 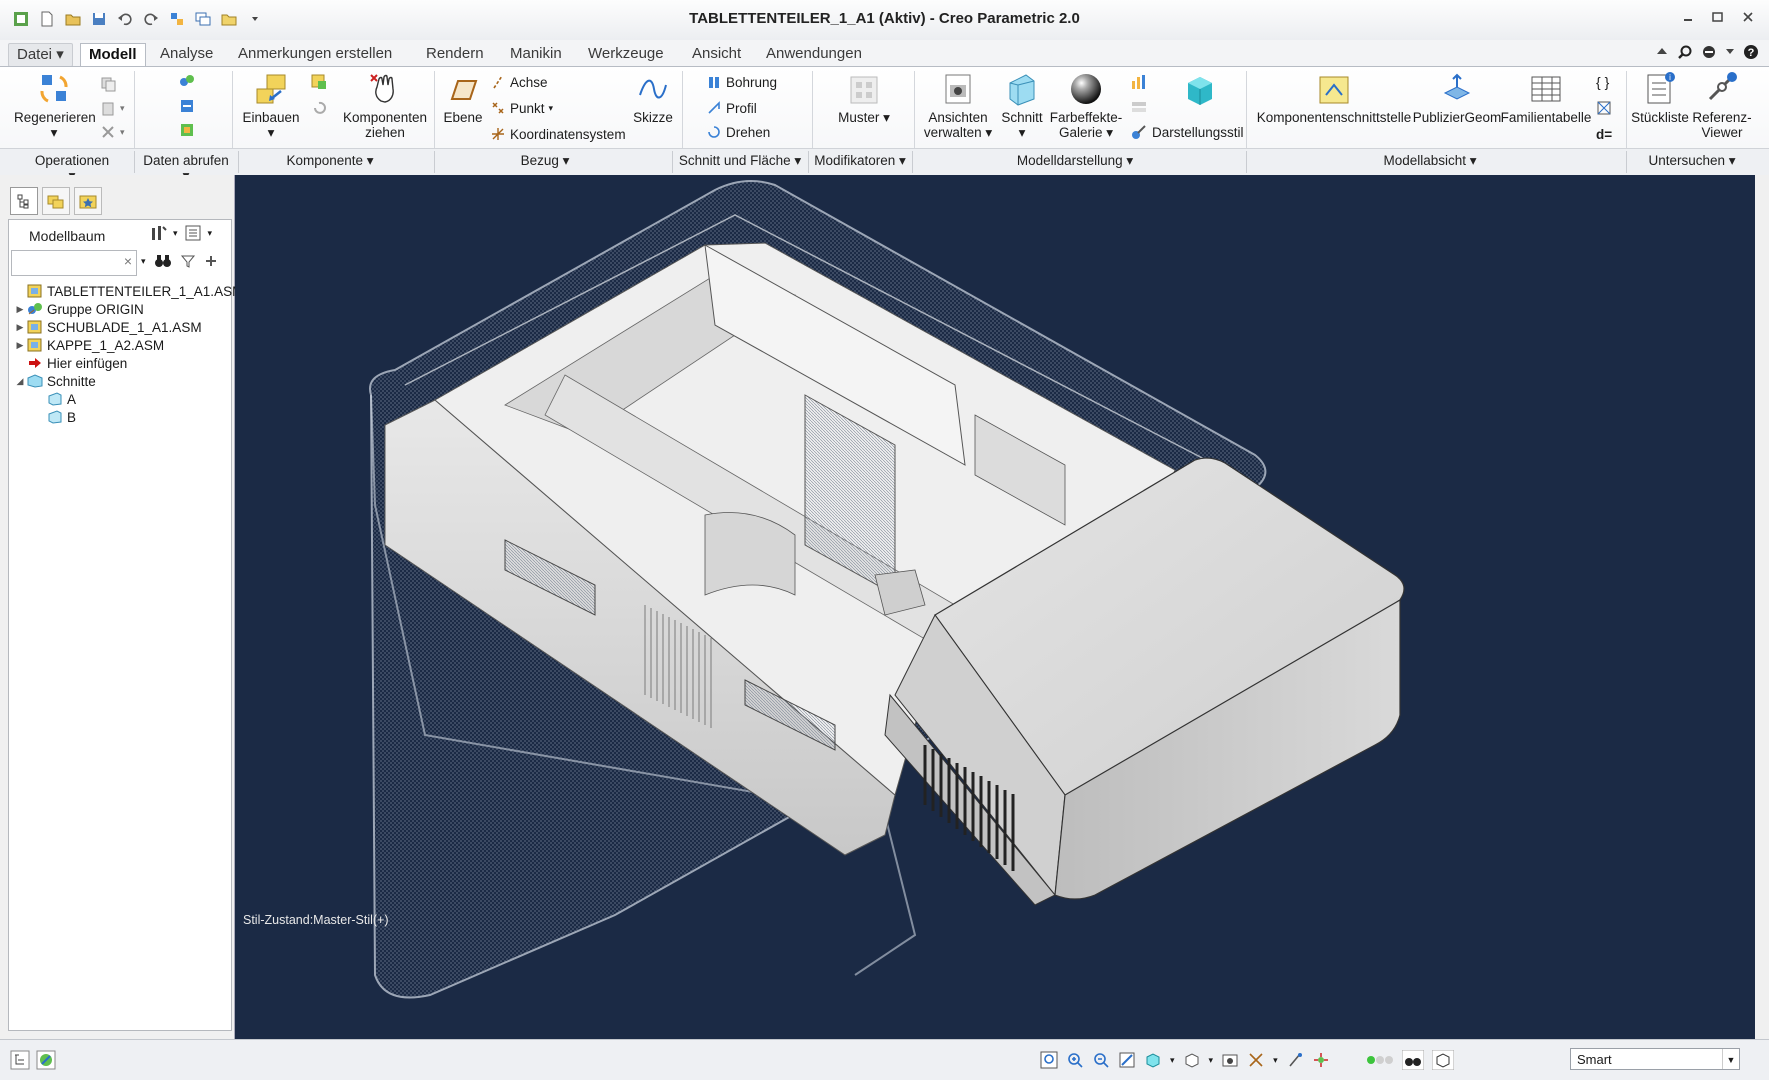 I want to click on create-component-button, so click(x=319, y=82).